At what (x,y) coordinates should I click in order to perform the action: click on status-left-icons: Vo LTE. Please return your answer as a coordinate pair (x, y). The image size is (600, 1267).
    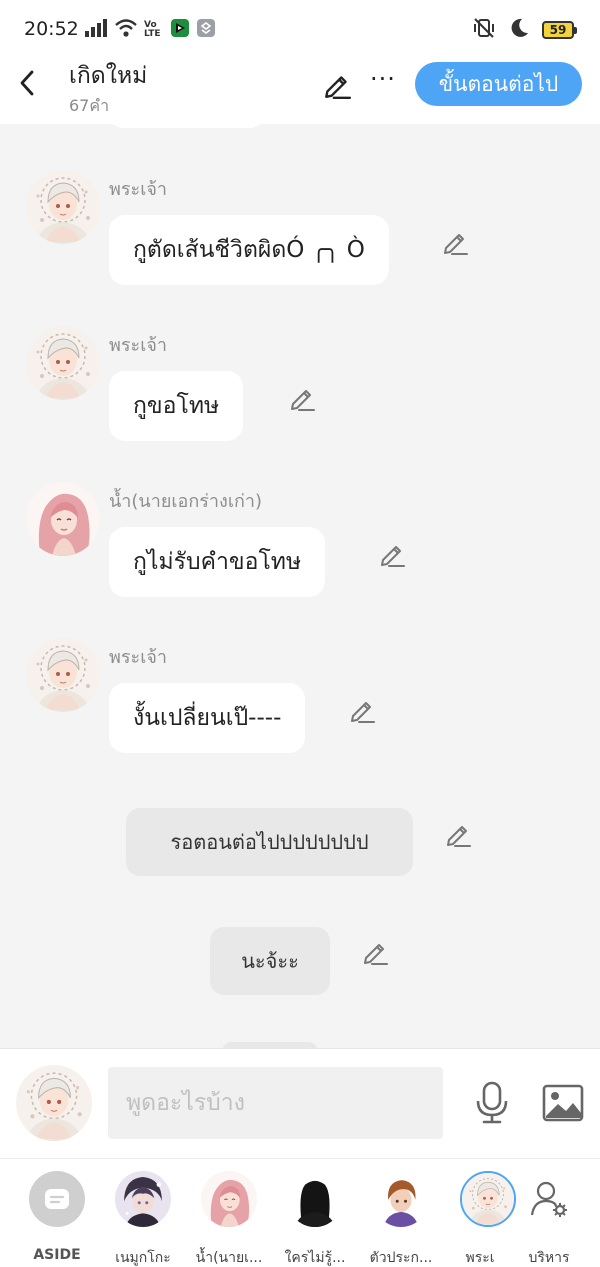
    Looking at the image, I should click on (150, 30).